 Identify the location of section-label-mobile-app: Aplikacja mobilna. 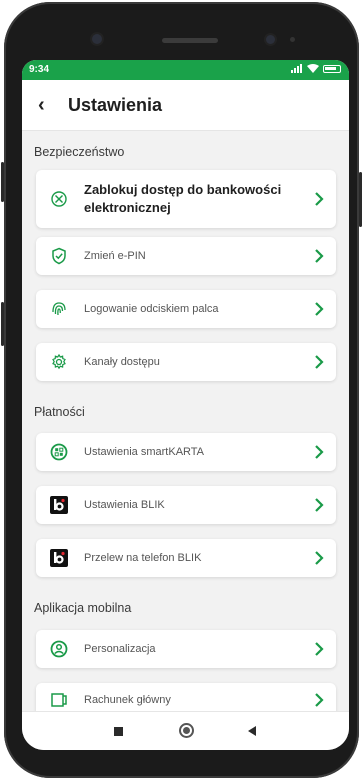
(83, 608).